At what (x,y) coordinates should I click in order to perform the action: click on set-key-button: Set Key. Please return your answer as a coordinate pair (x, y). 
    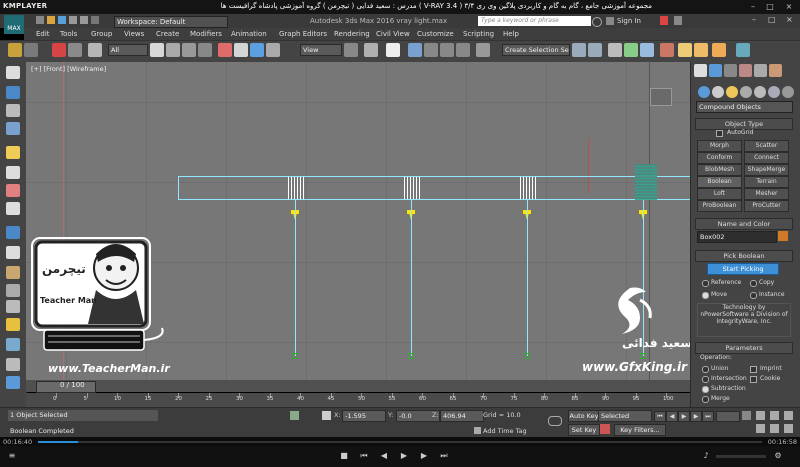
    Looking at the image, I should click on (584, 430).